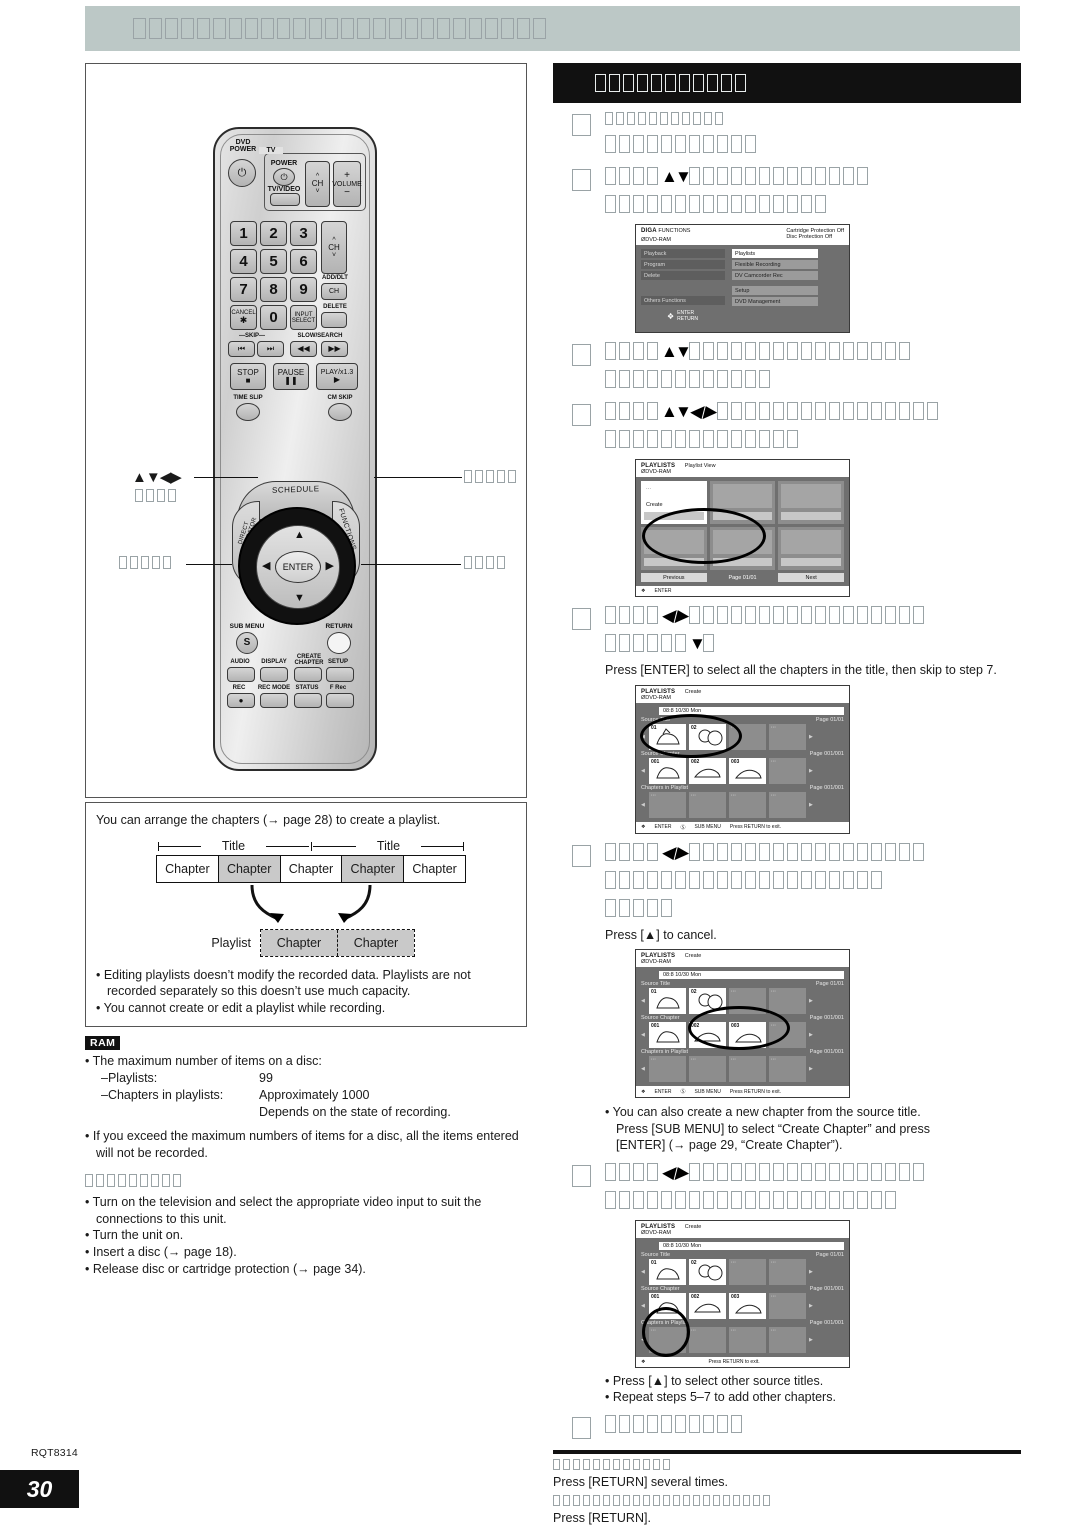 The image size is (1080, 1528). I want to click on cancel-button: CANCEL ✱, so click(243, 317).